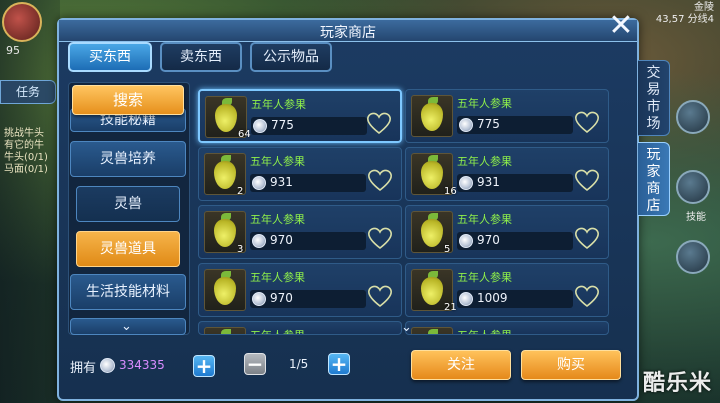 The width and height of the screenshot is (720, 403). I want to click on player-avatar, so click(22, 22).